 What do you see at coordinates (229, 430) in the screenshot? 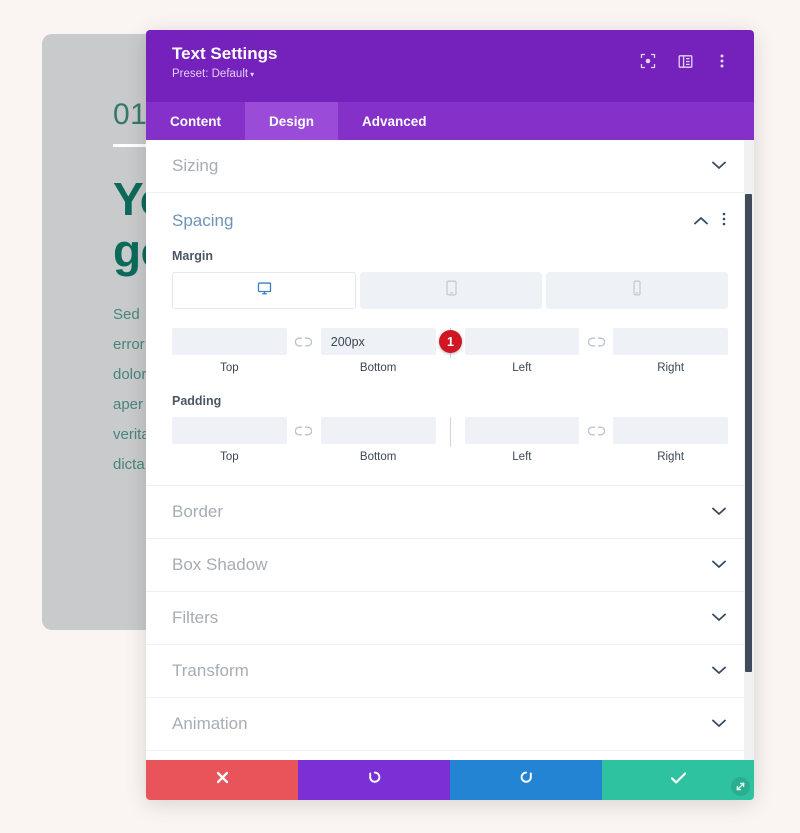
I see `padding-top-input` at bounding box center [229, 430].